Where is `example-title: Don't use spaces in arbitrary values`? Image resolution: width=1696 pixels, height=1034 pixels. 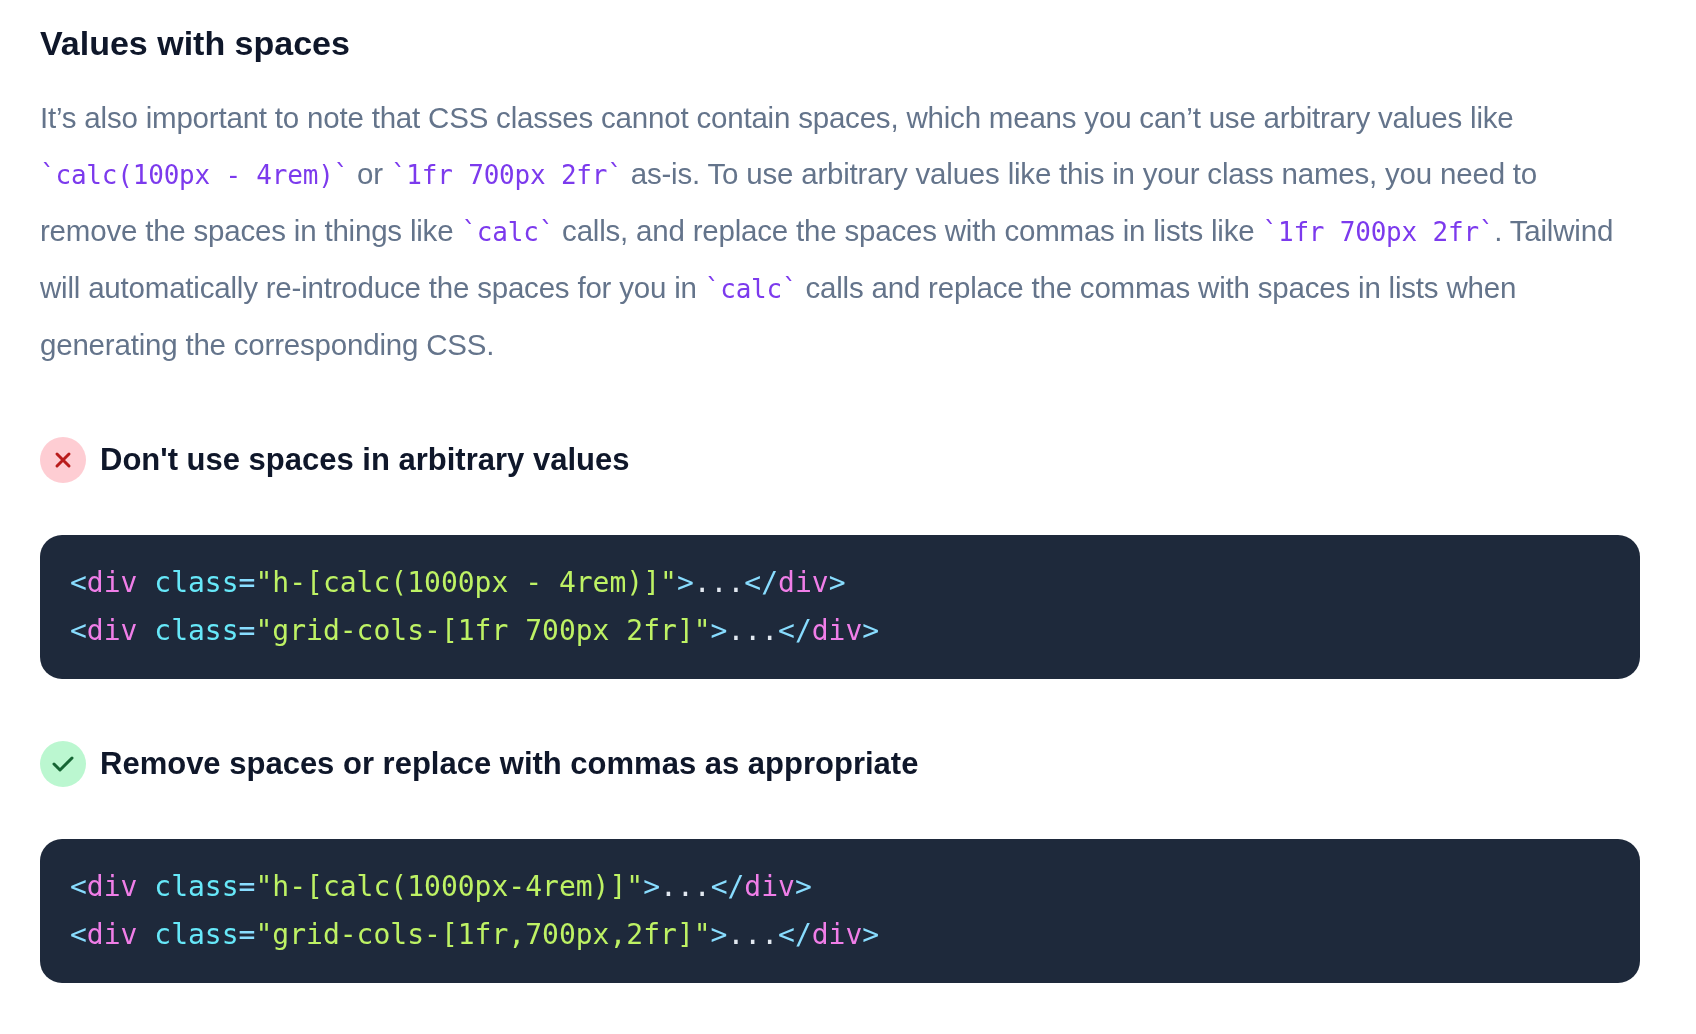 example-title: Don't use spaces in arbitrary values is located at coordinates (365, 460).